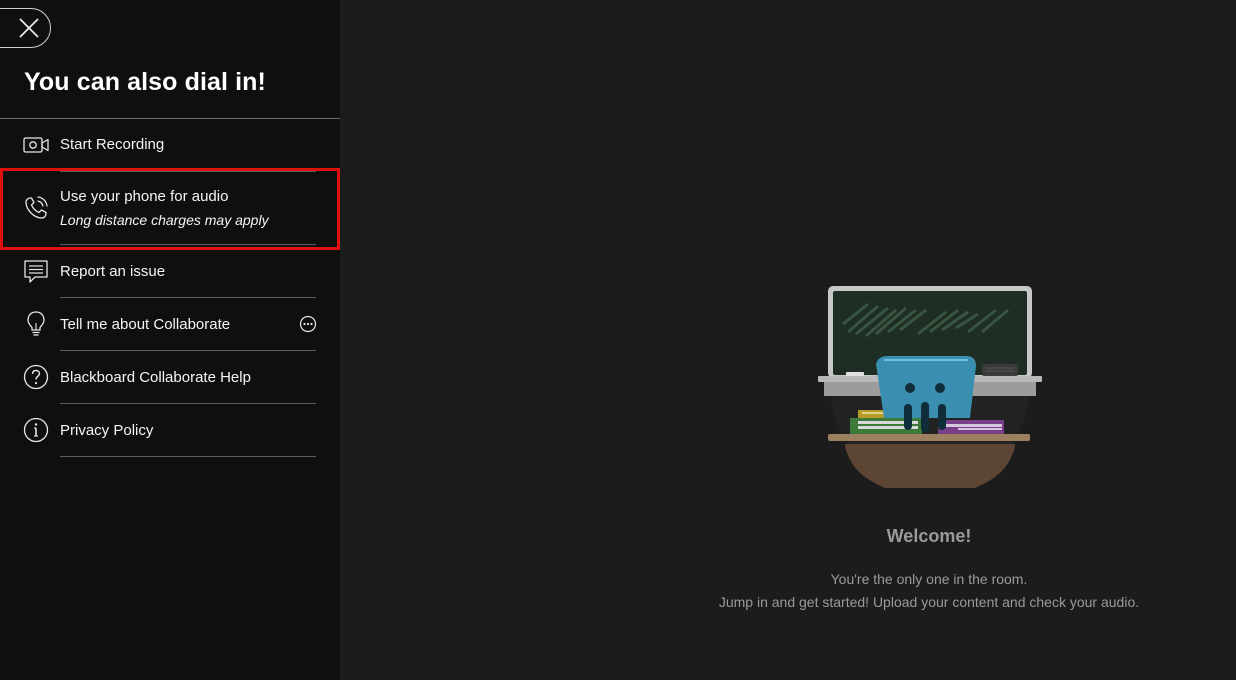 Image resolution: width=1236 pixels, height=680 pixels. Describe the element at coordinates (36, 208) in the screenshot. I see `phone-icon` at that location.